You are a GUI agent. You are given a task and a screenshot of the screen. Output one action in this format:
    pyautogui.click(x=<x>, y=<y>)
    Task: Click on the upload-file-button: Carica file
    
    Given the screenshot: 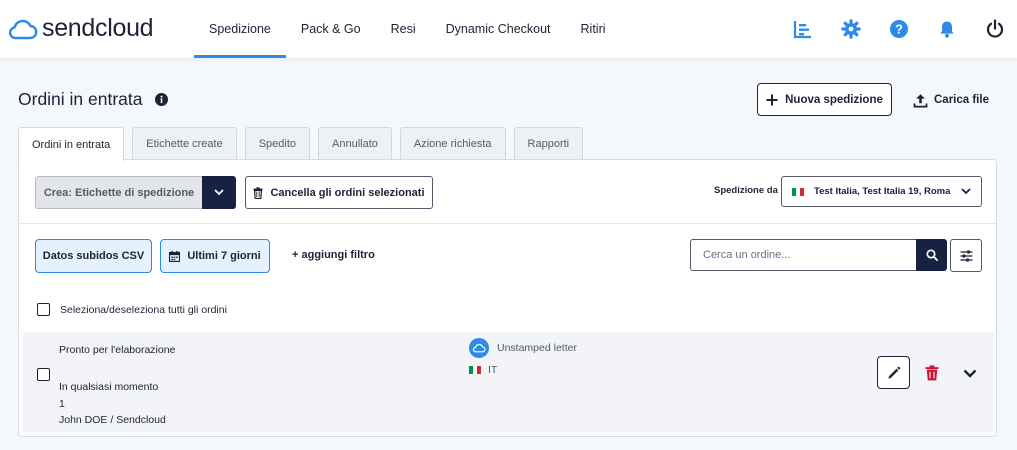 What is the action you would take?
    pyautogui.click(x=951, y=100)
    